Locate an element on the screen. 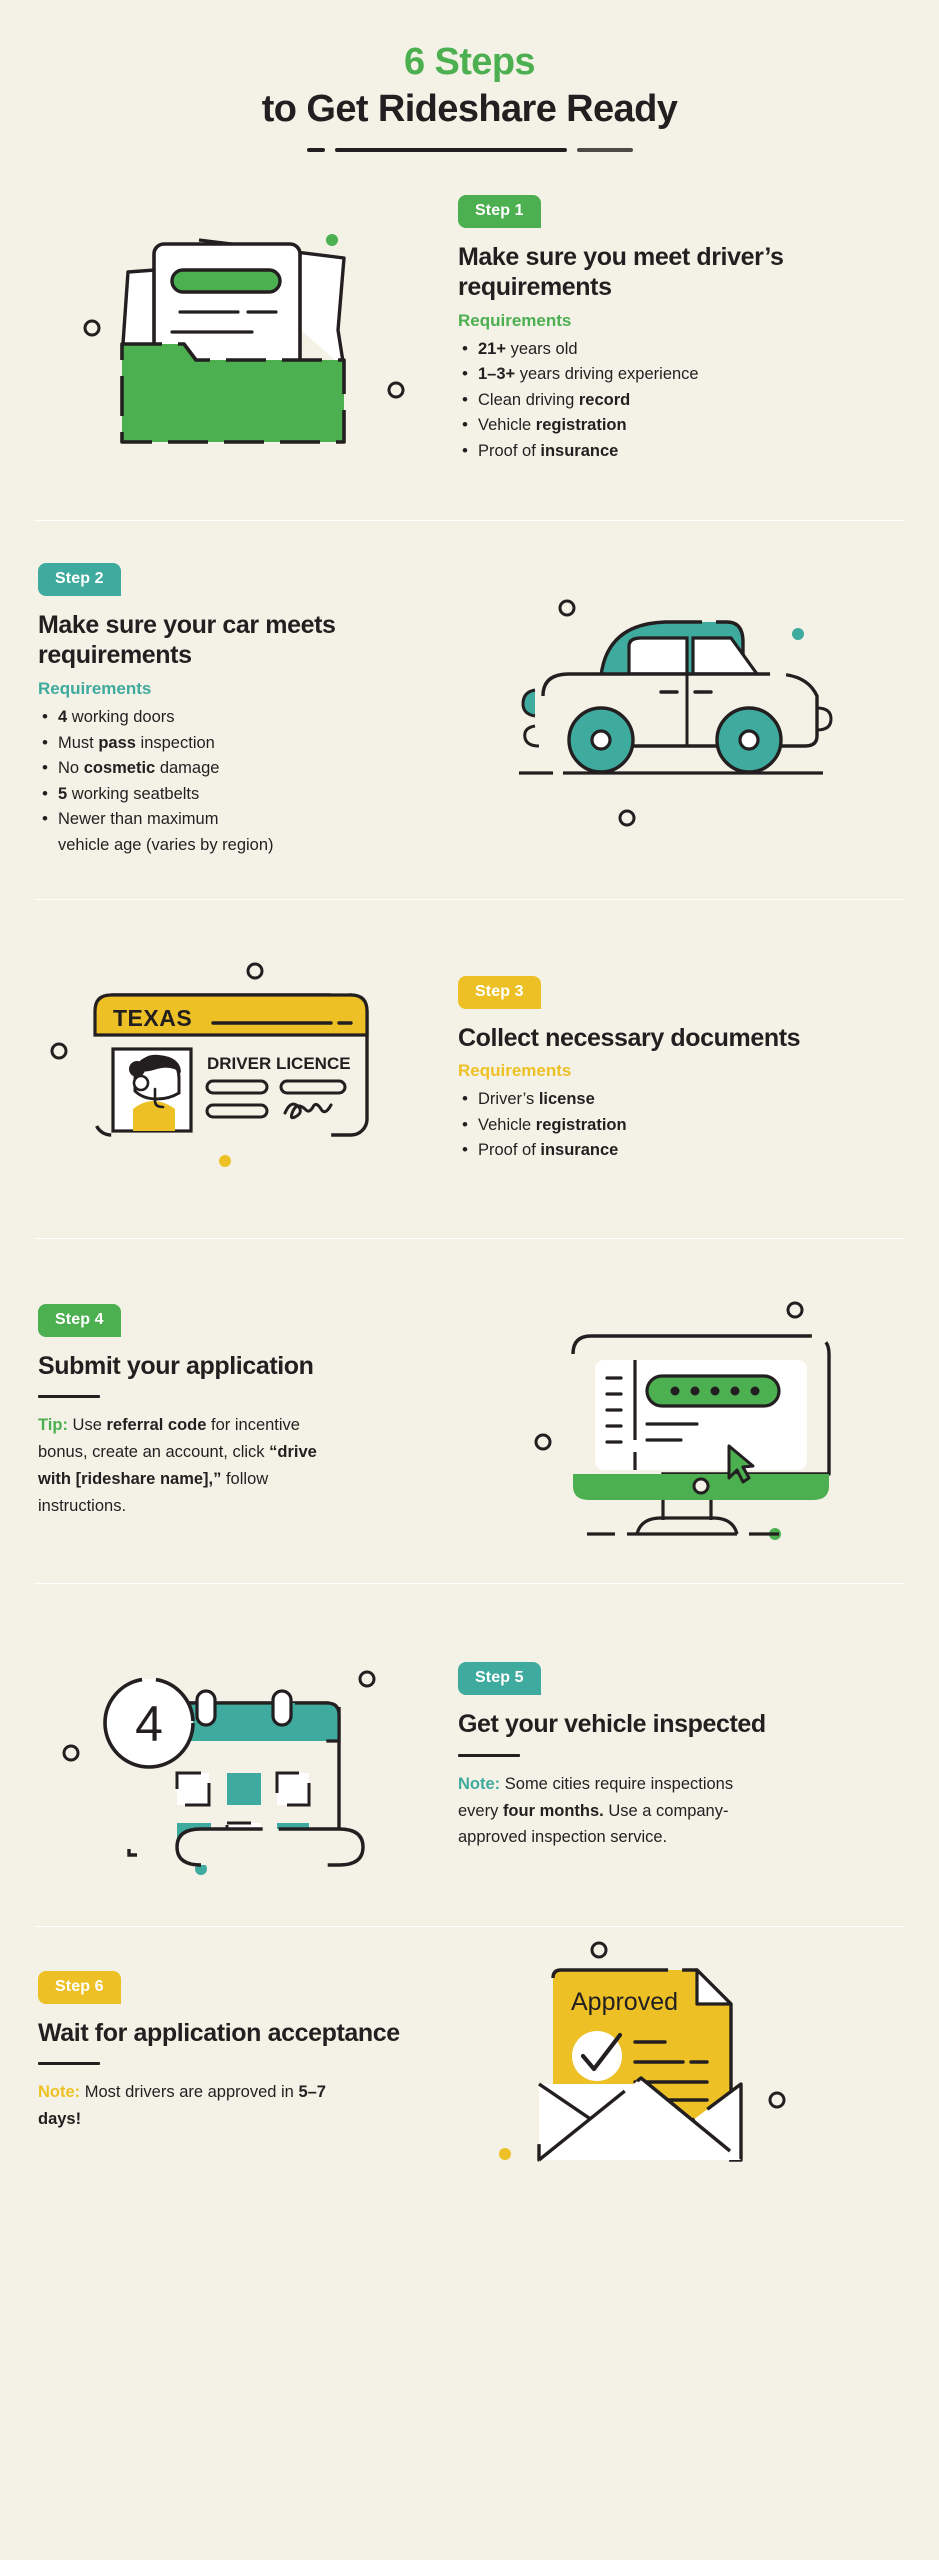 This screenshot has width=939, height=2560. title-divider-bar is located at coordinates (450, 149).